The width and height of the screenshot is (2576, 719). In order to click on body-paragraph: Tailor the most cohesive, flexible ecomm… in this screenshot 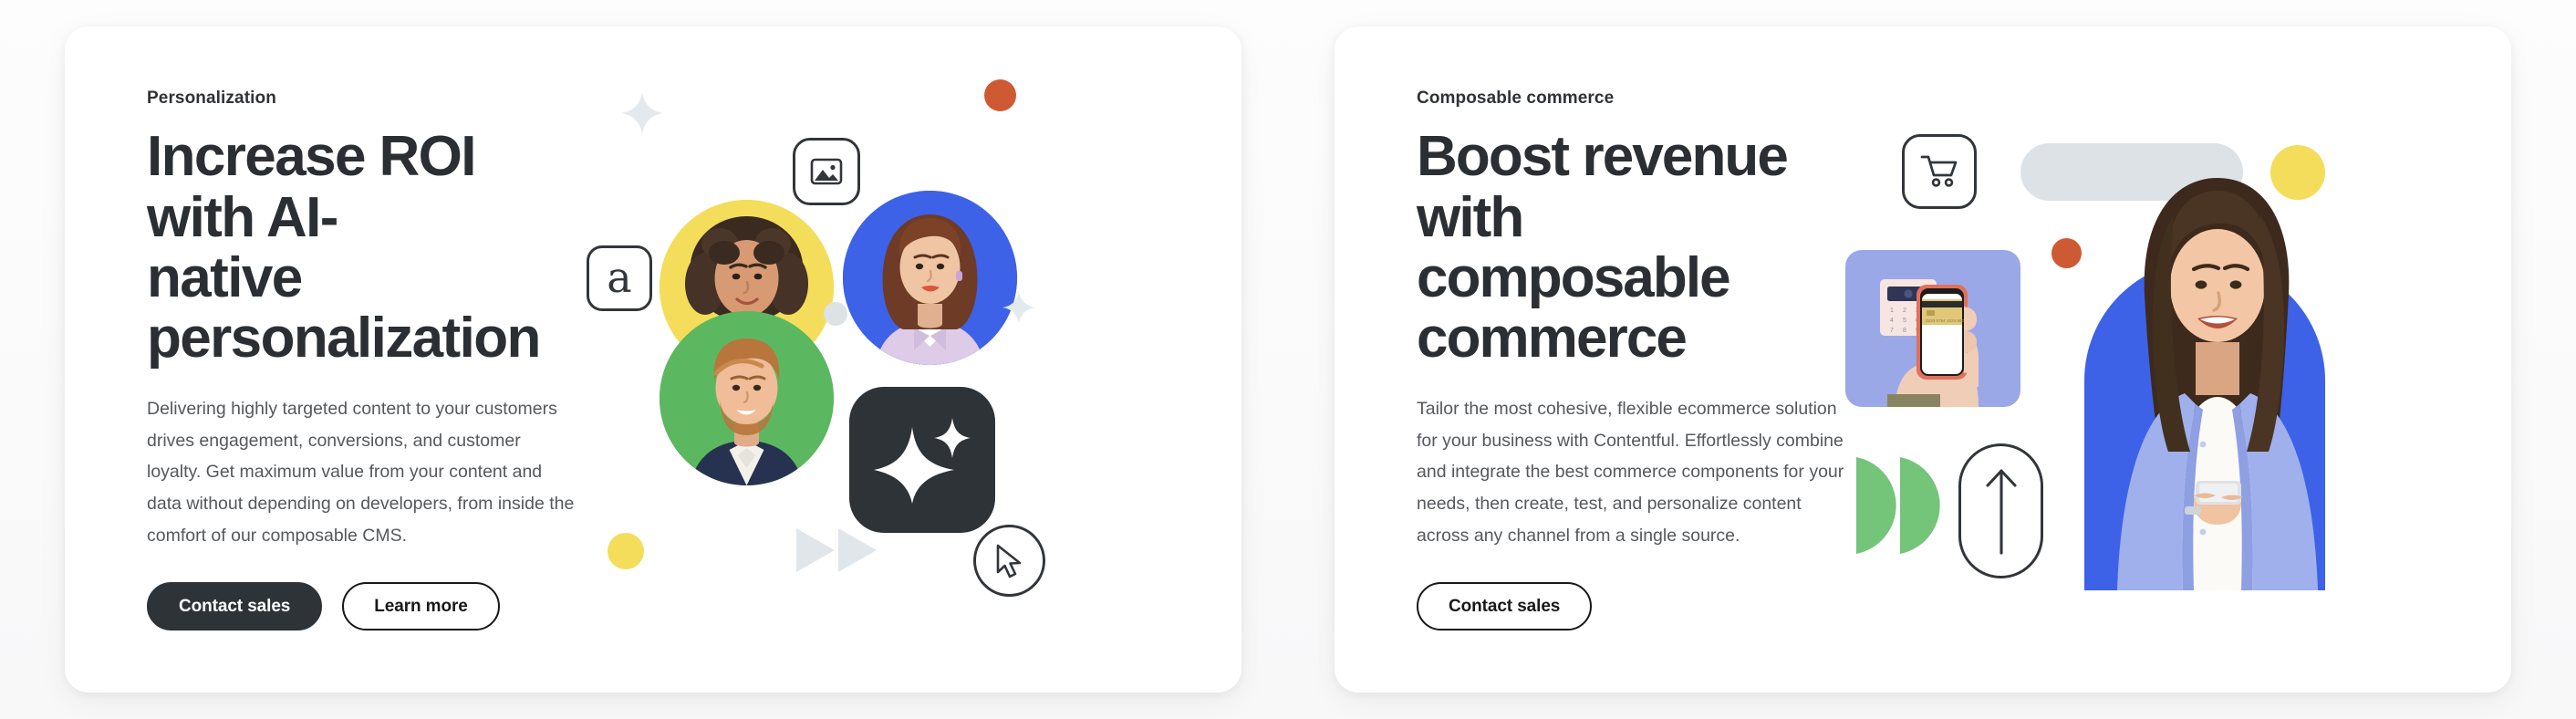, I will do `click(1631, 472)`.